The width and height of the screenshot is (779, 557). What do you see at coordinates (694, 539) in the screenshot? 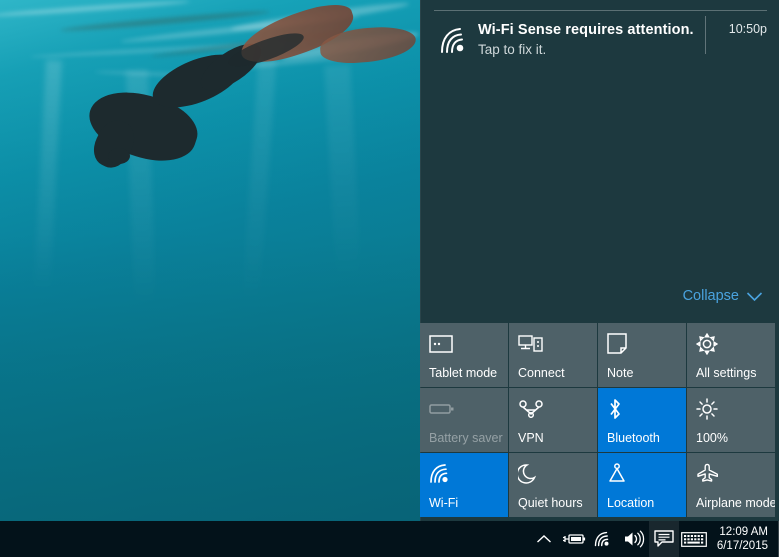
I see `touch-keyboard-icon` at bounding box center [694, 539].